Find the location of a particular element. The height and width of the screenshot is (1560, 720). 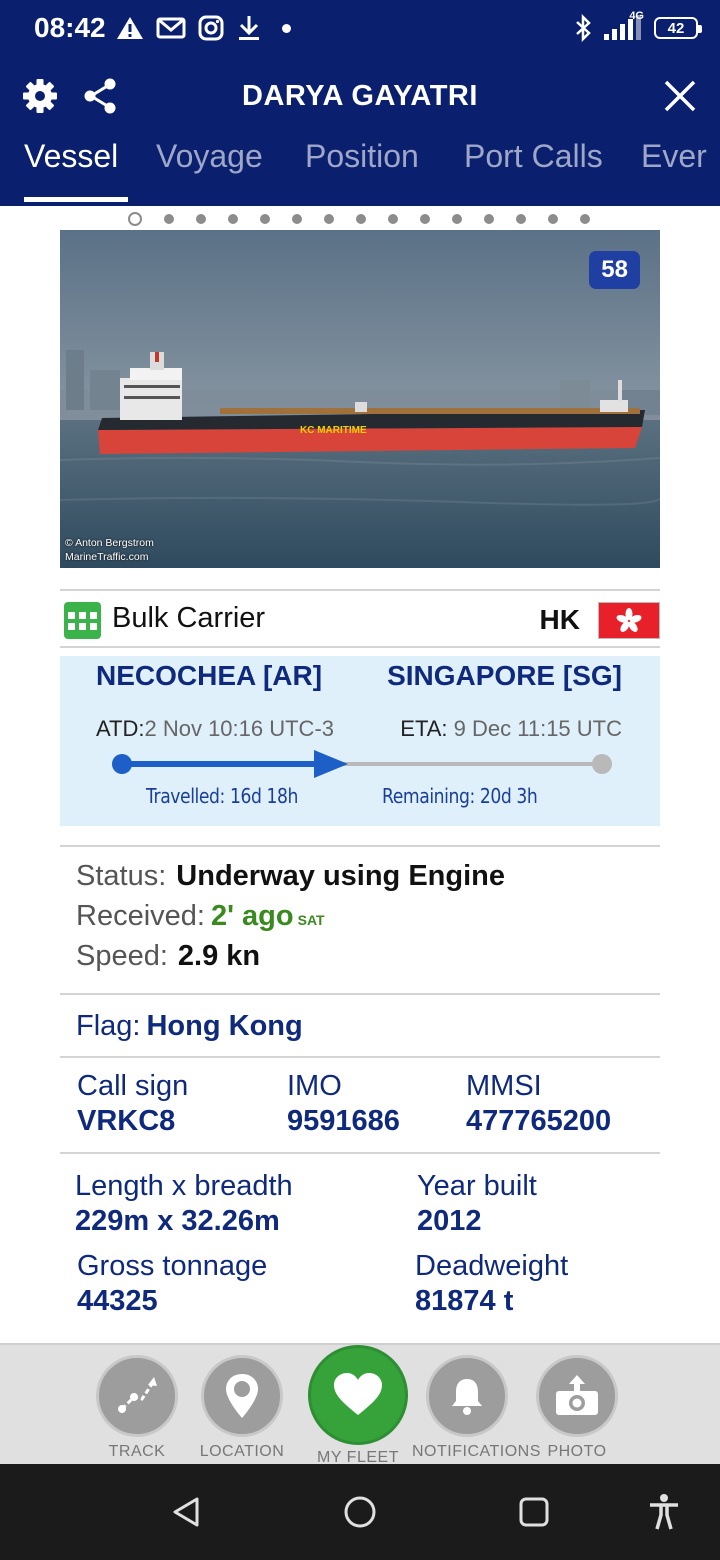

dot-icon is located at coordinates (286, 28).